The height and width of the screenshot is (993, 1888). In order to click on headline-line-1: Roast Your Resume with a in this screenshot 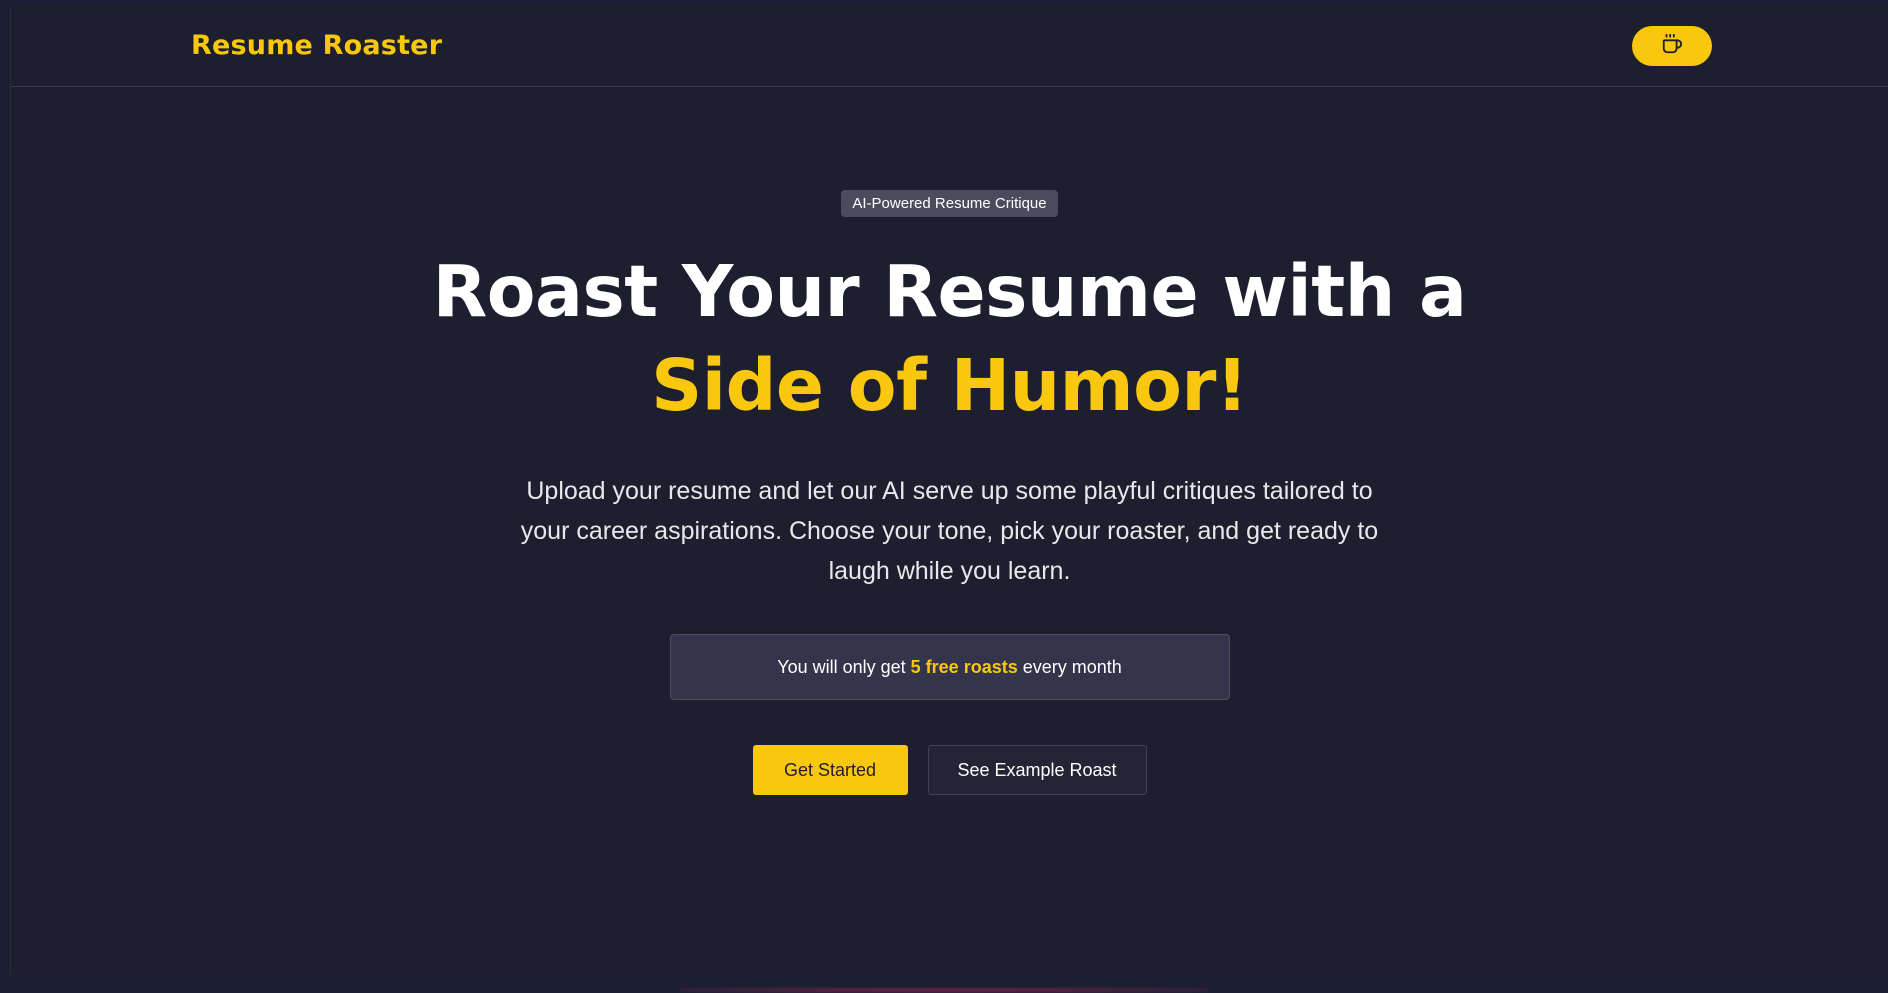, I will do `click(950, 291)`.